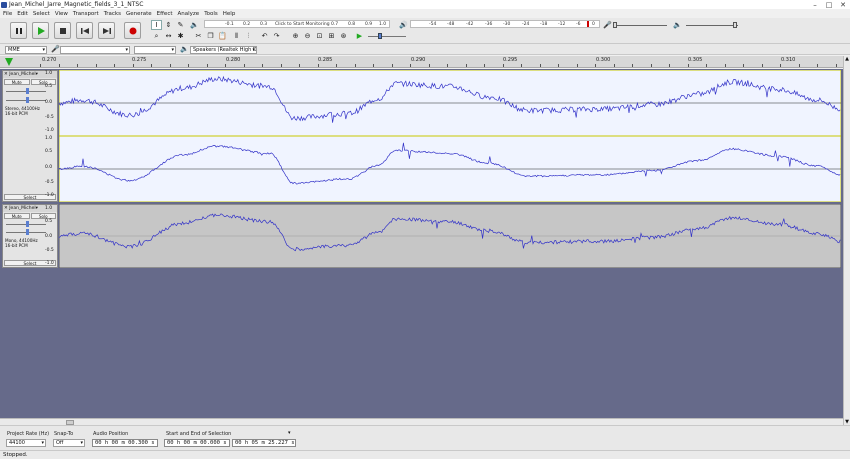 This screenshot has height=459, width=850. Describe the element at coordinates (247, 24) in the screenshot. I see `meter-tick: 0.2` at that location.